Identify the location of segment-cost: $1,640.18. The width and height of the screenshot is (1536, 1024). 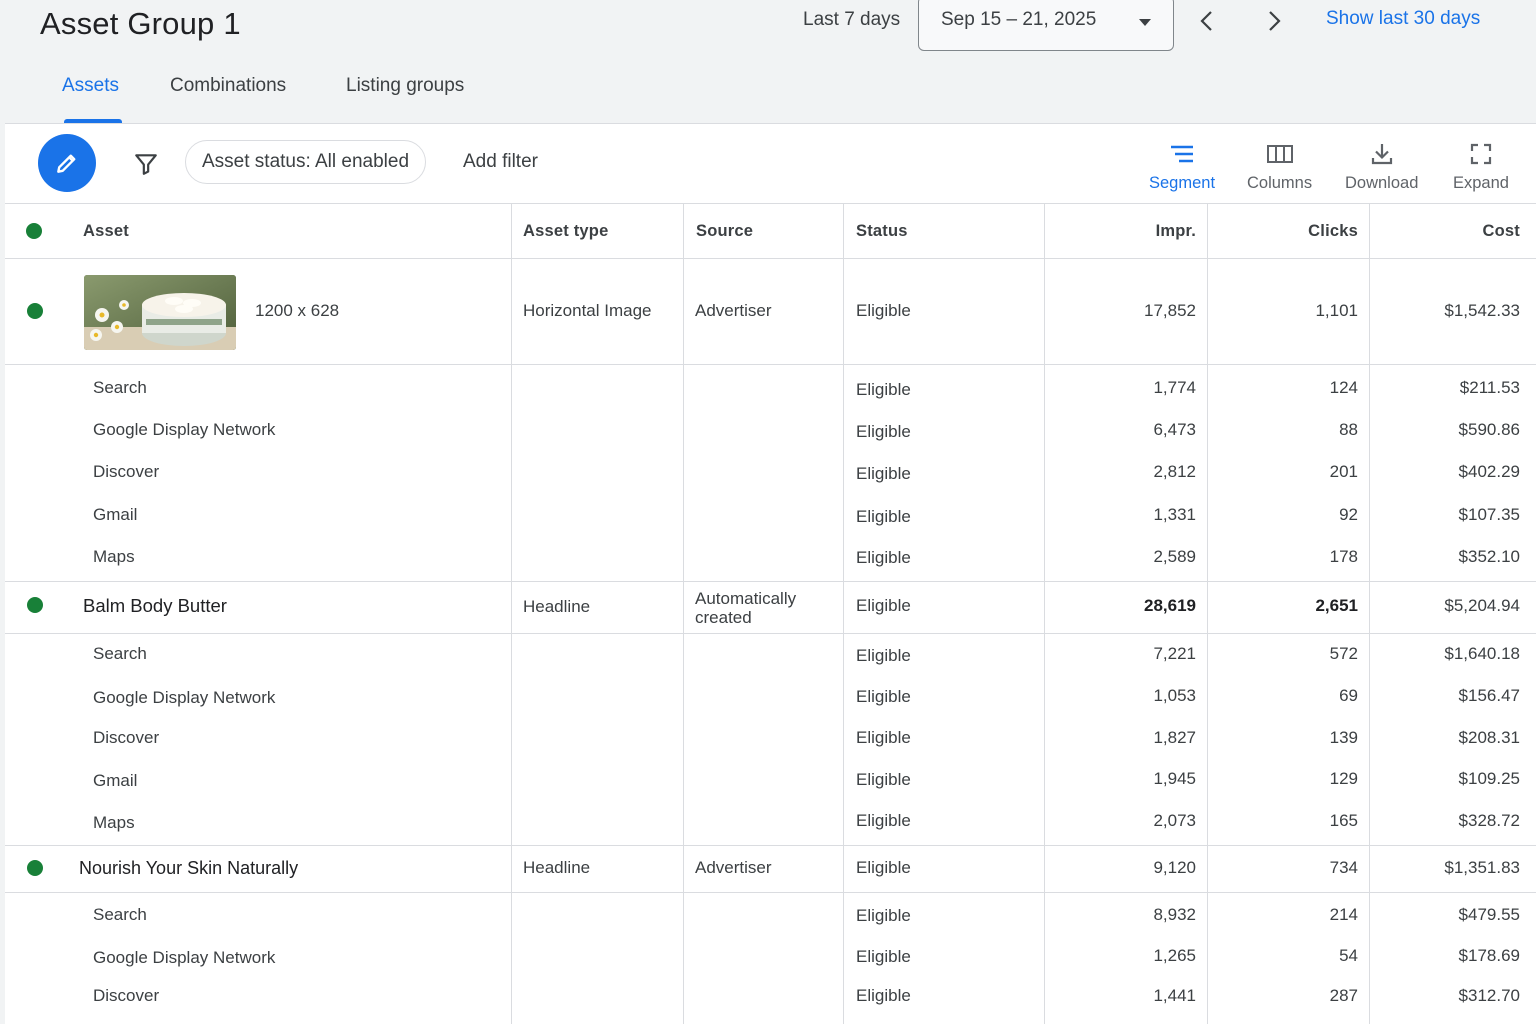
(1482, 653).